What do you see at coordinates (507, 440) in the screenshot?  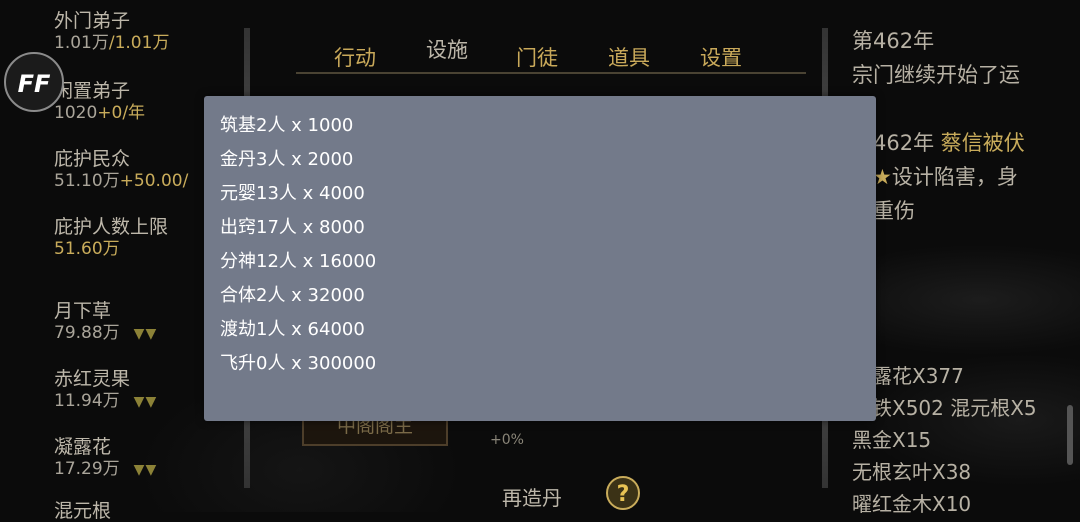 I see `bonus-percent: +0%` at bounding box center [507, 440].